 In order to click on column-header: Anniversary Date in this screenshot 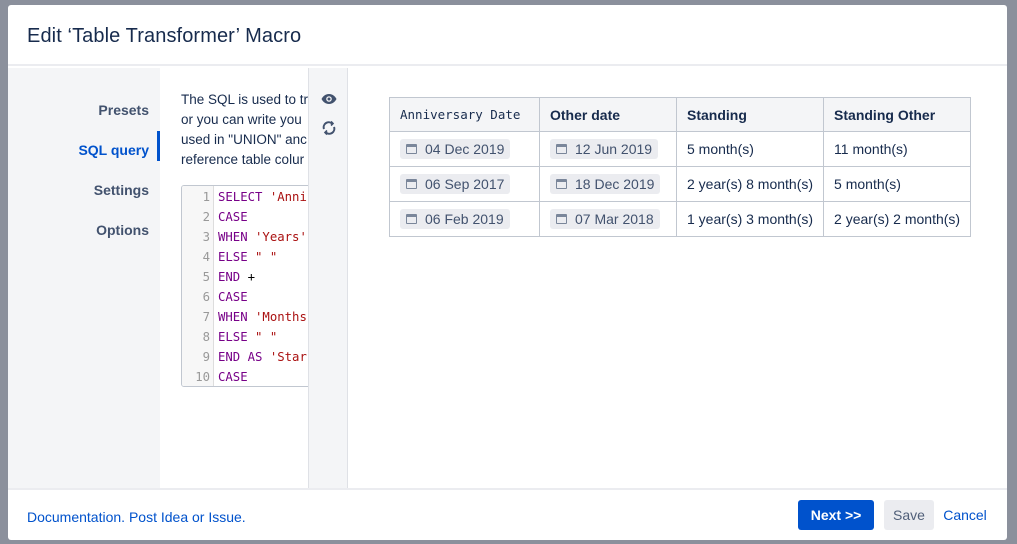, I will do `click(464, 114)`.